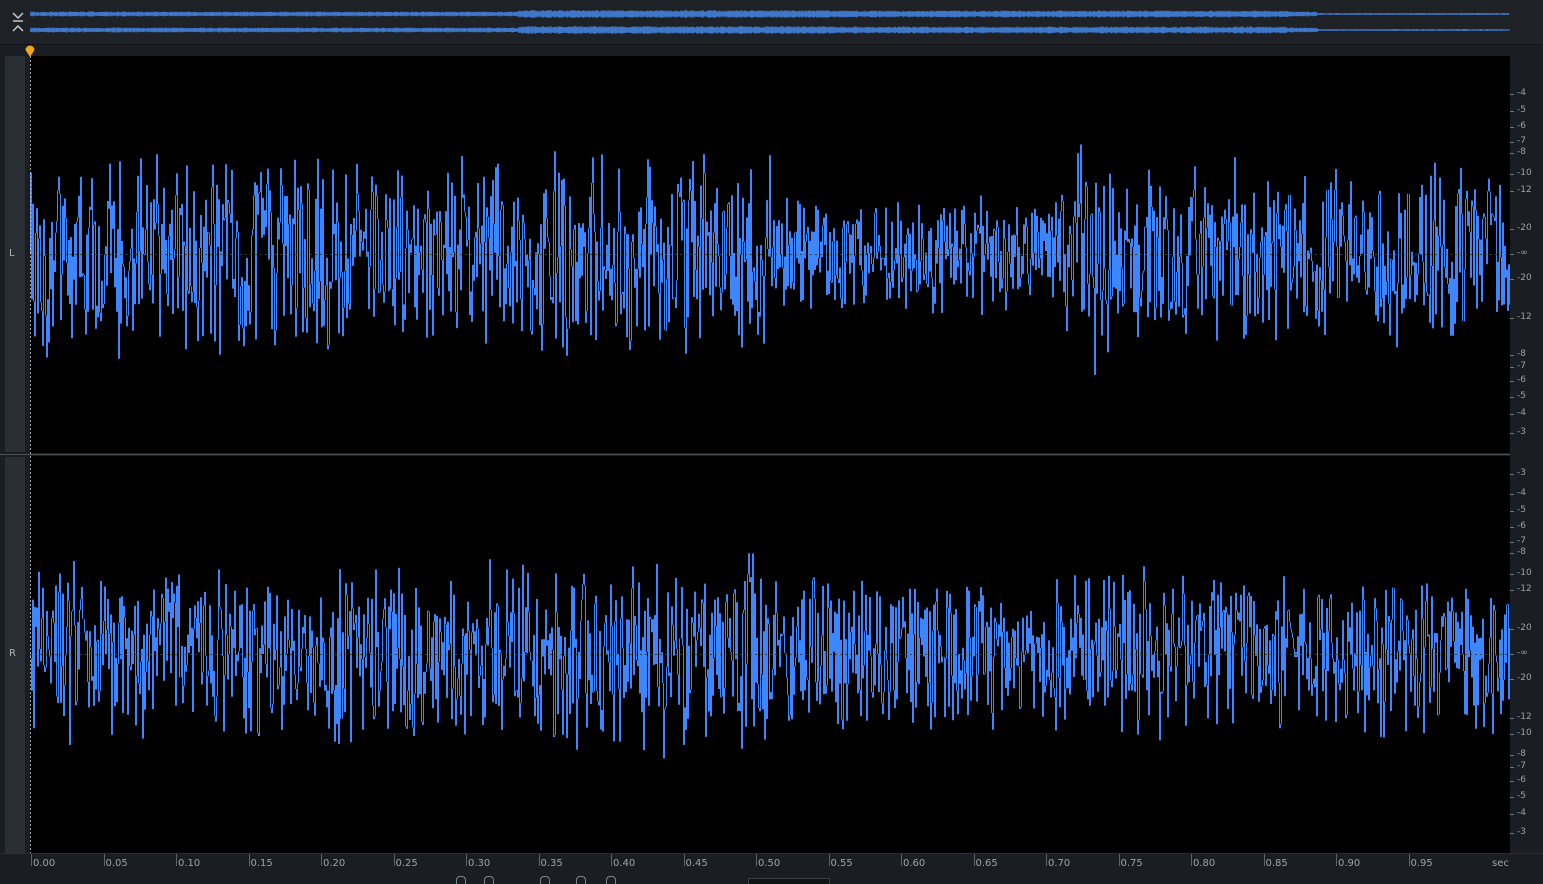 Image resolution: width=1543 pixels, height=884 pixels. What do you see at coordinates (696, 863) in the screenshot?
I see `time-tick-label: 0.45` at bounding box center [696, 863].